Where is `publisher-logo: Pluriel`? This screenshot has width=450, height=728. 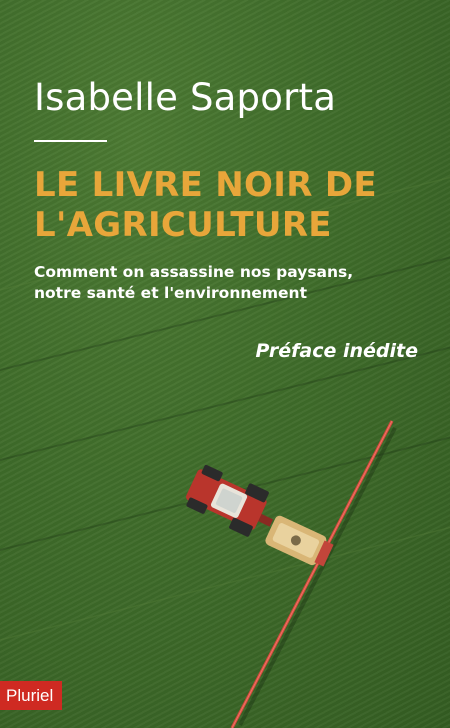
publisher-logo: Pluriel is located at coordinates (31, 695).